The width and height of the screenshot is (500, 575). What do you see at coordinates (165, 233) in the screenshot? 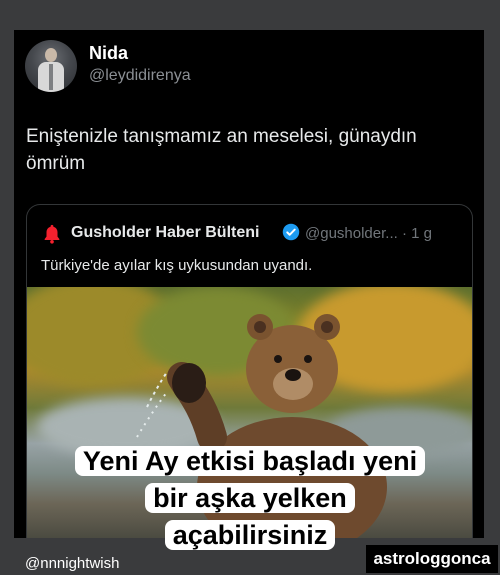
I see `quoted-account-name: Gusholder Haber Bülteni` at bounding box center [165, 233].